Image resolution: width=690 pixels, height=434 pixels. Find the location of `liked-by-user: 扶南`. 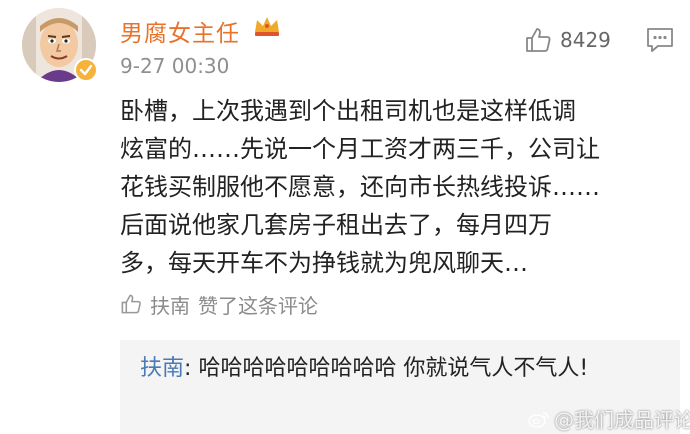

liked-by-user: 扶南 is located at coordinates (170, 304).